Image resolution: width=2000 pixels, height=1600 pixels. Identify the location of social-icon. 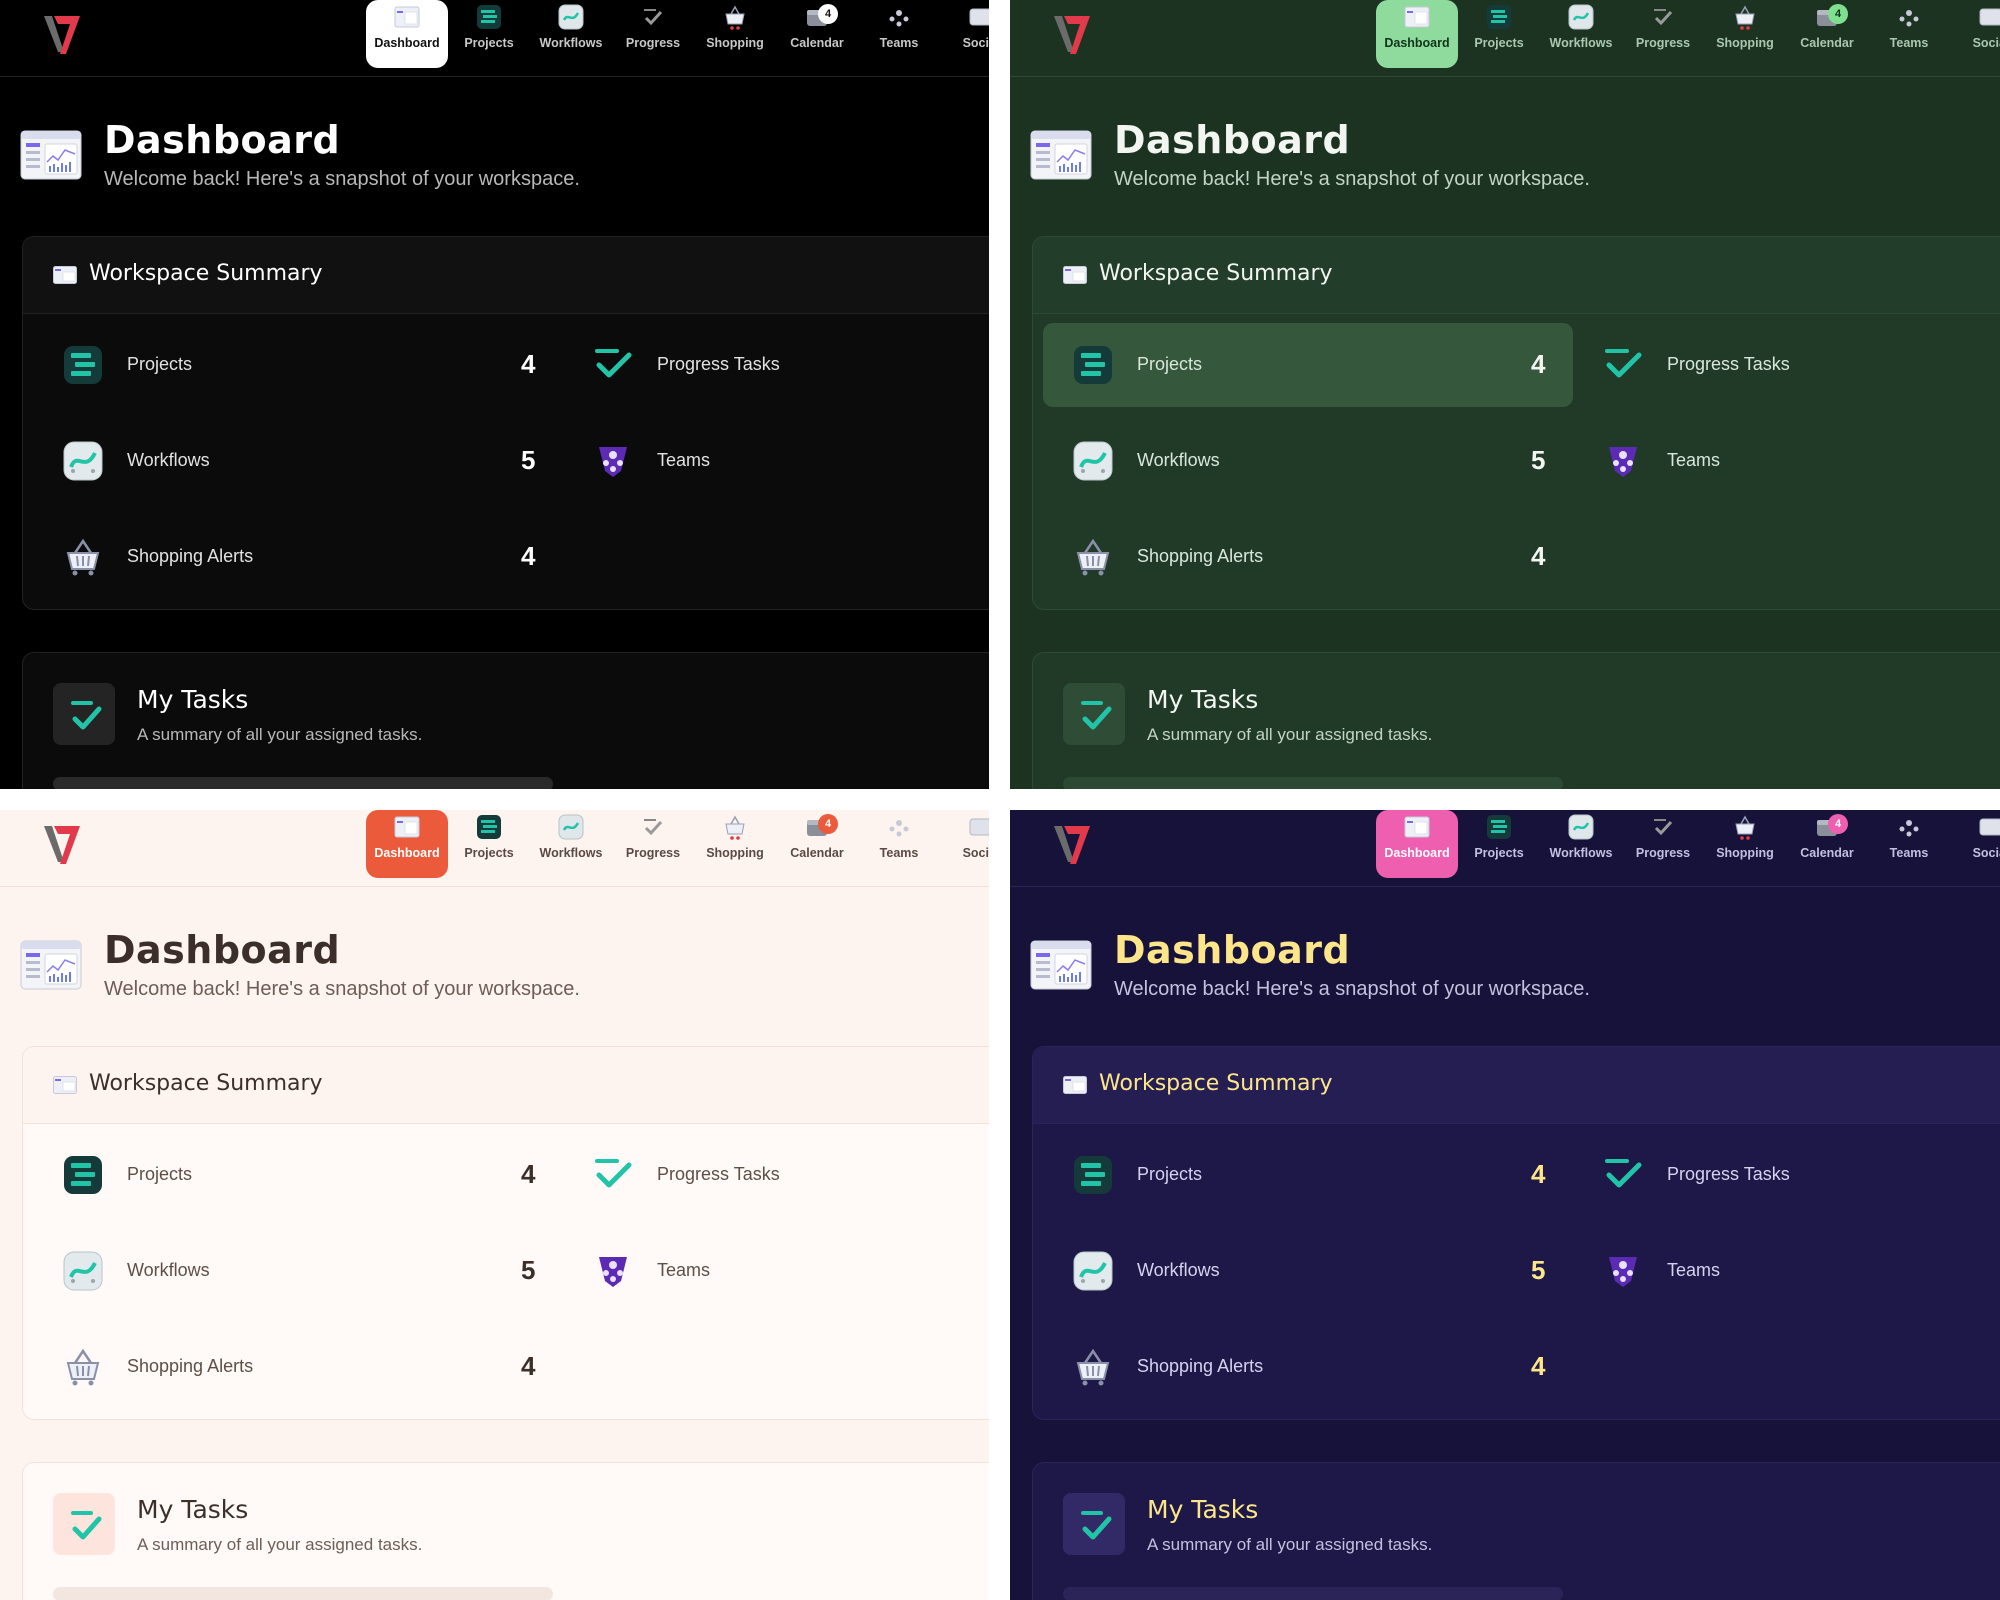
(978, 827).